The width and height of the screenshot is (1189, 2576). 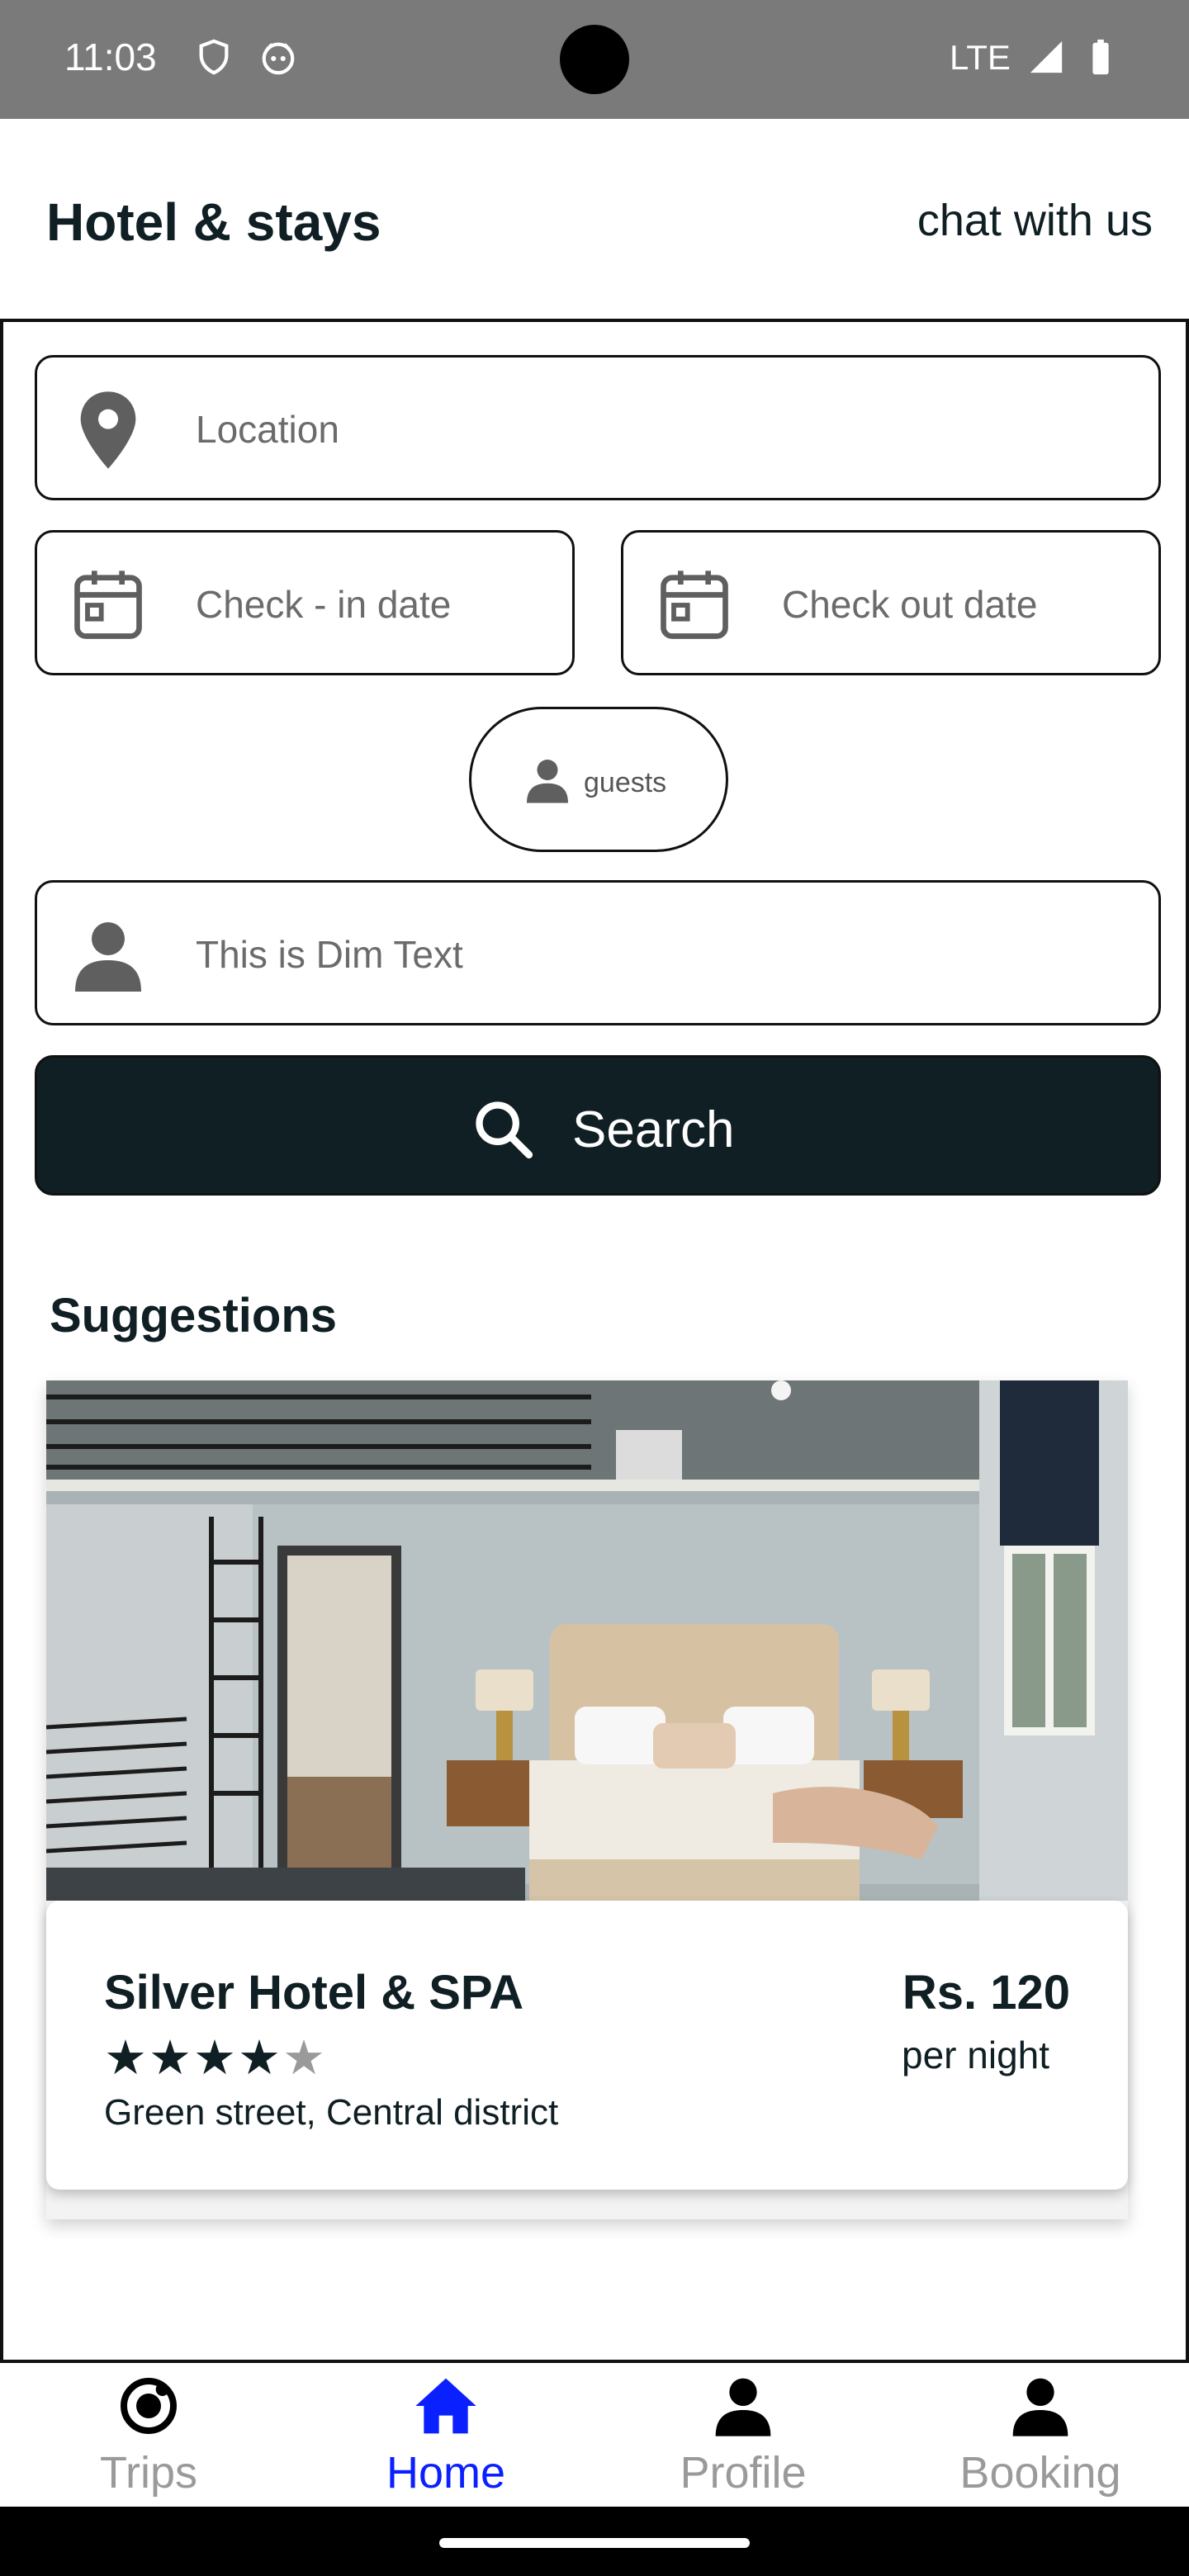 I want to click on nav-label-booking: Booking, so click(x=1040, y=2473).